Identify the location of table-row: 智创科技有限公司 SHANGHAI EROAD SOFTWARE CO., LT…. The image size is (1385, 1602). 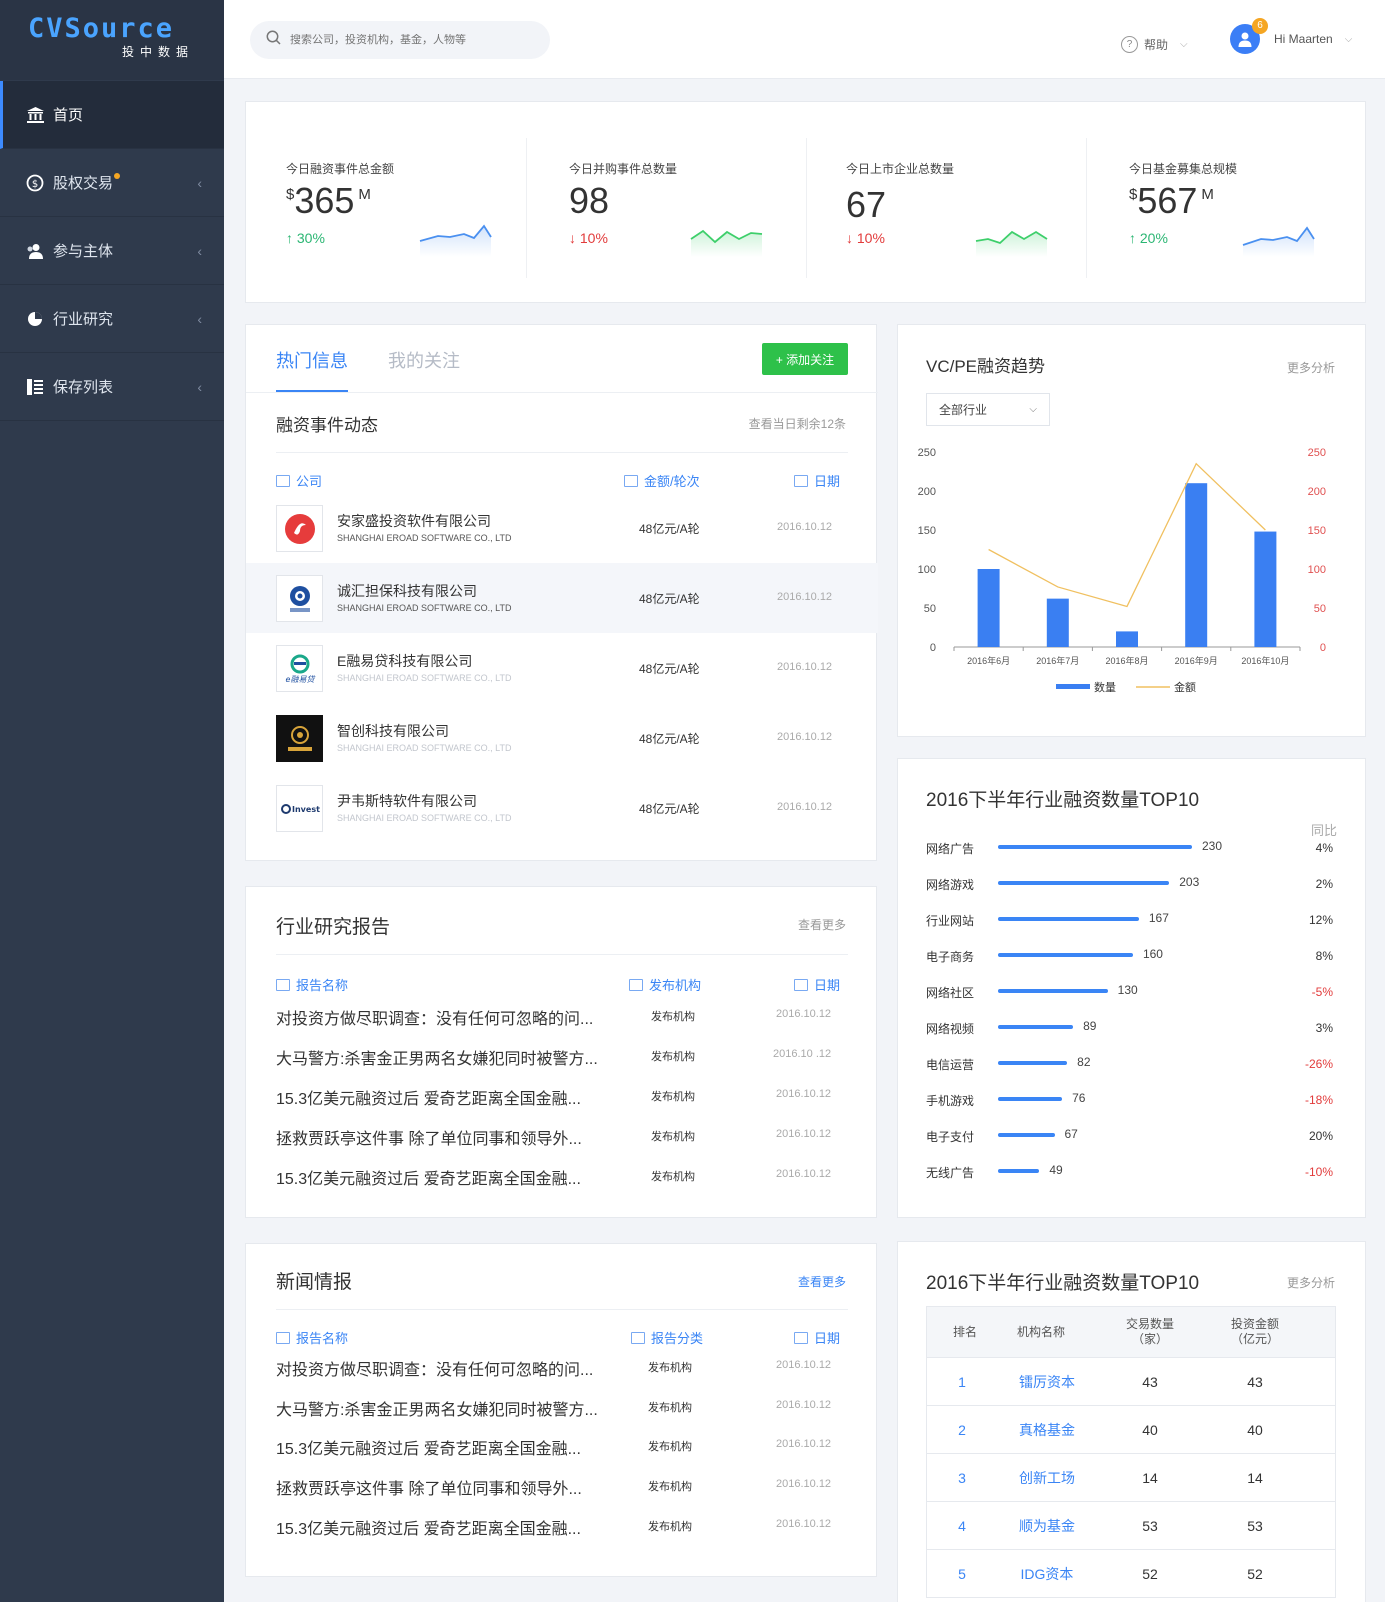
(562, 738).